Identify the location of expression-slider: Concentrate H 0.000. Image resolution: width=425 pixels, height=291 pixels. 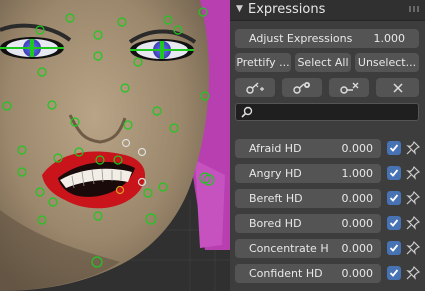
(308, 248).